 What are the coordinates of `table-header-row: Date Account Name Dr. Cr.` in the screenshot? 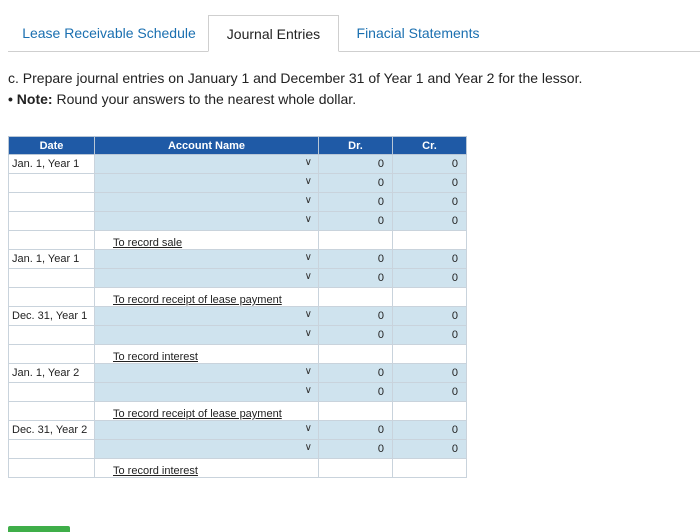 It's located at (237, 145).